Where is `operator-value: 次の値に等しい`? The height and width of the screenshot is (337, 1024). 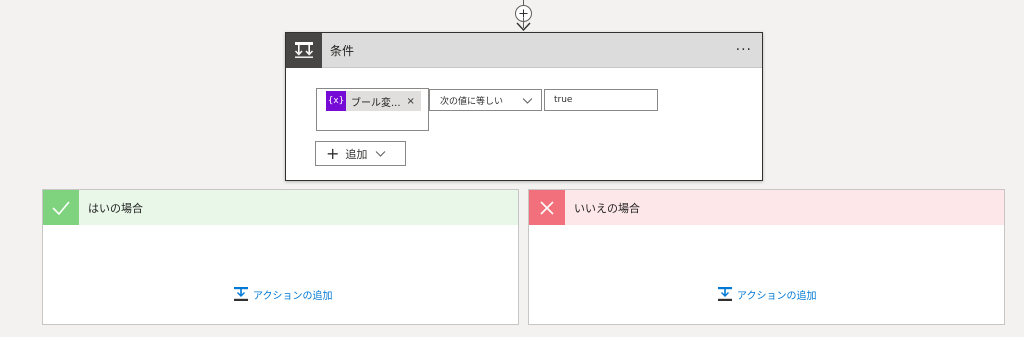
operator-value: 次の値に等しい is located at coordinates (472, 101).